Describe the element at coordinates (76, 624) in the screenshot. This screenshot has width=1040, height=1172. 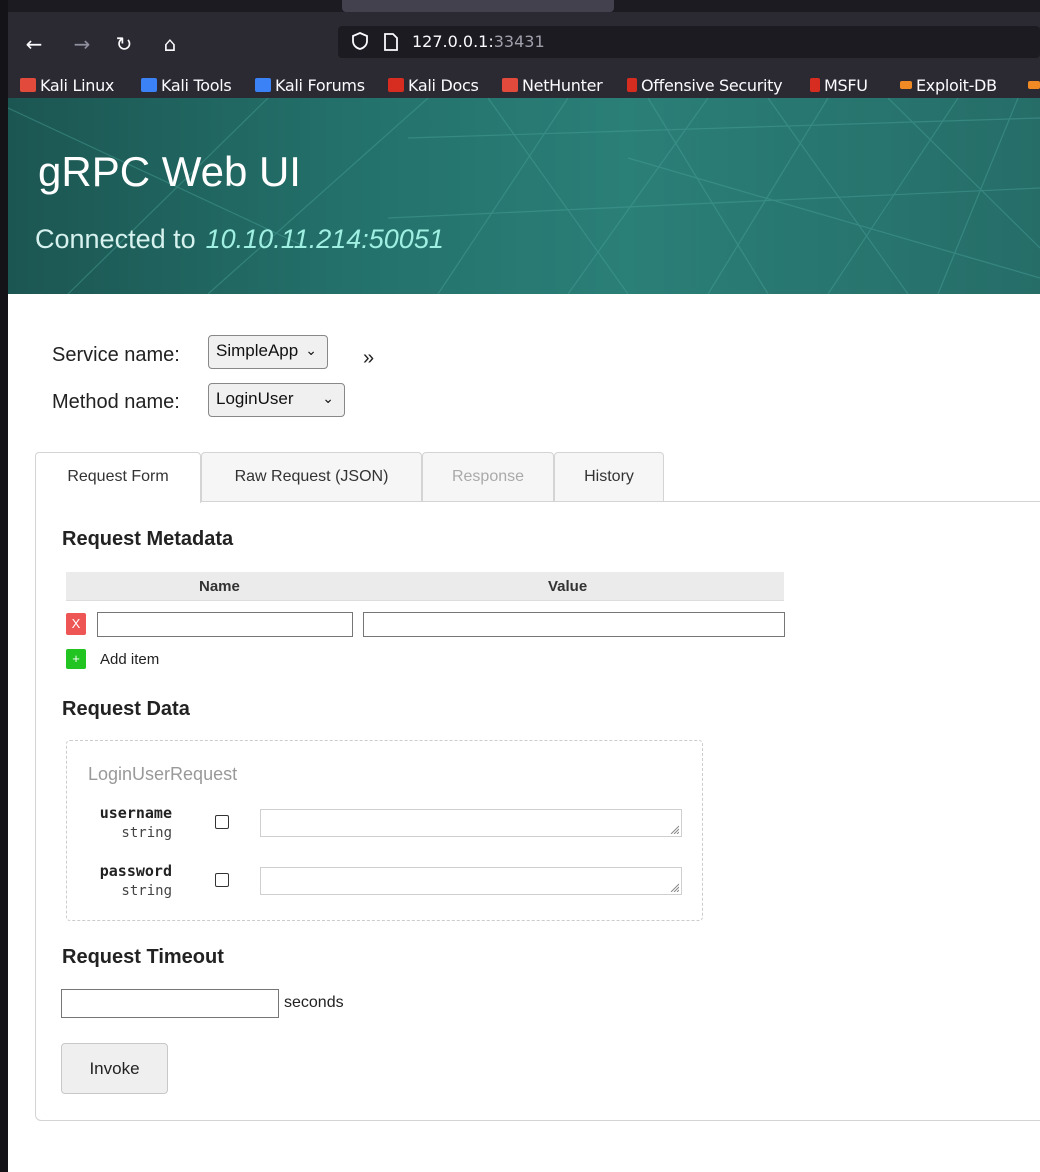
I see `remove-metadata-button: X` at that location.